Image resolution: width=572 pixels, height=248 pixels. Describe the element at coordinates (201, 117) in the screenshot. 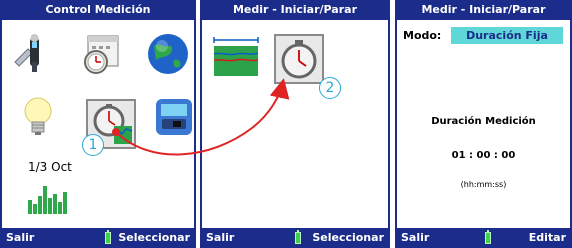

I see `flow-arrow` at that location.